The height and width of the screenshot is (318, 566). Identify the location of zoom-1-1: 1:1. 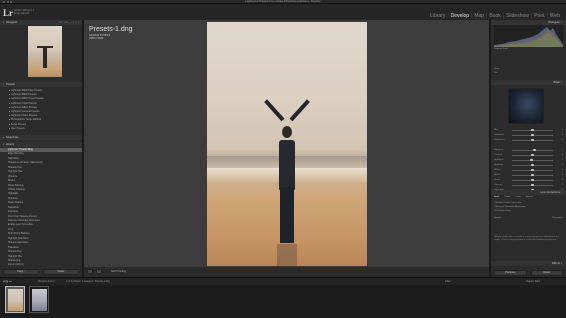
(72, 23).